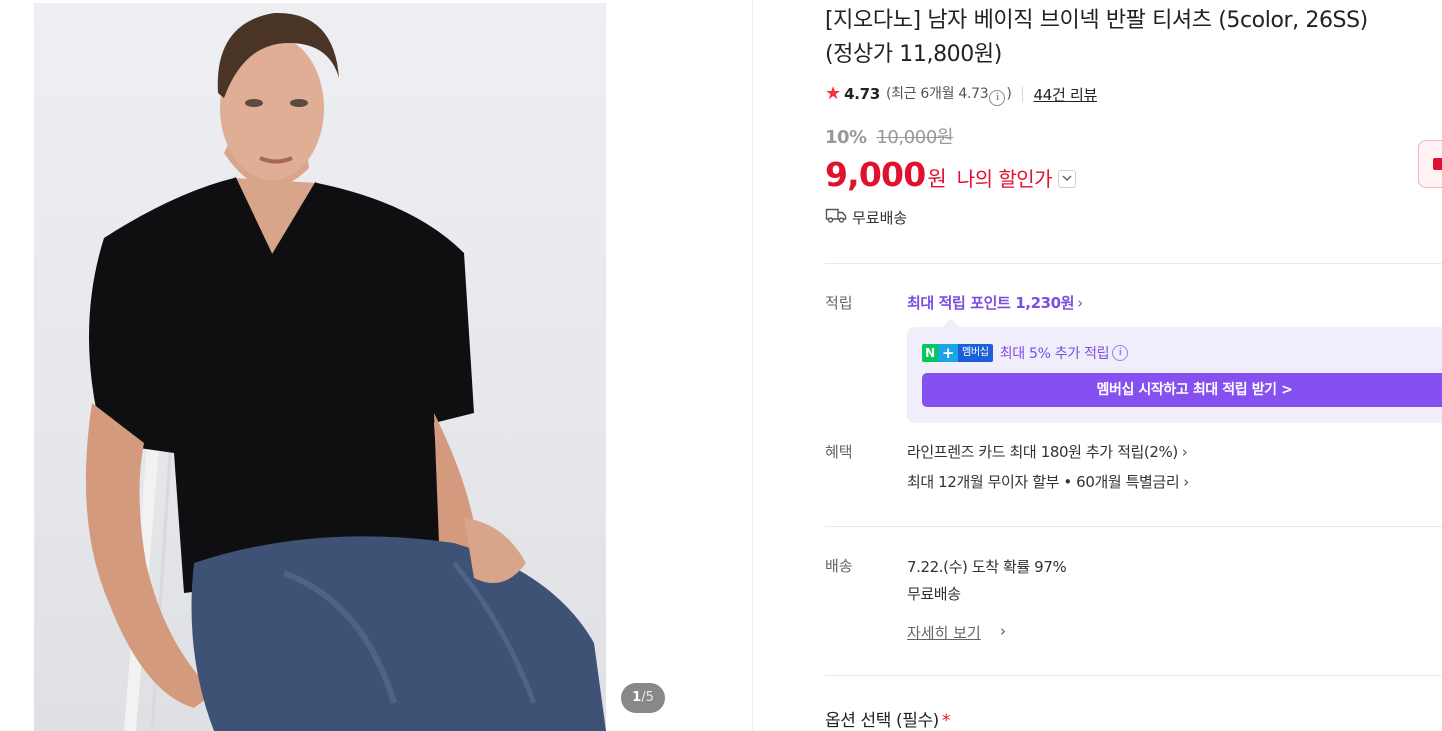 This screenshot has height=731, width=1442. I want to click on shipping-summary-text: 무료배송, so click(880, 217).